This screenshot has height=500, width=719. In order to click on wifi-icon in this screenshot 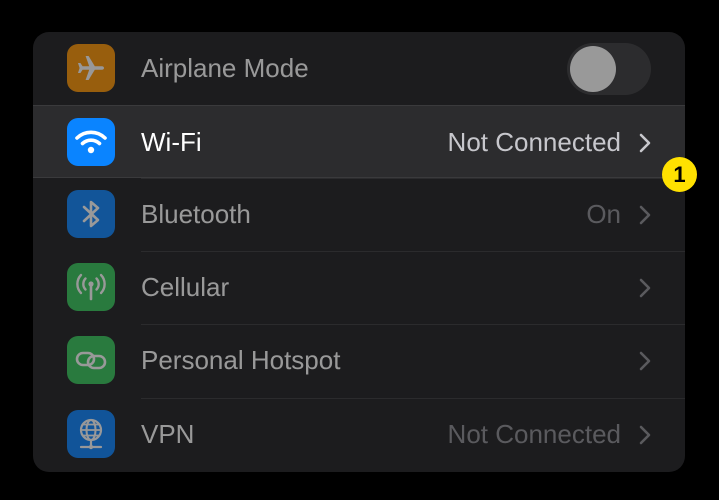, I will do `click(91, 142)`.